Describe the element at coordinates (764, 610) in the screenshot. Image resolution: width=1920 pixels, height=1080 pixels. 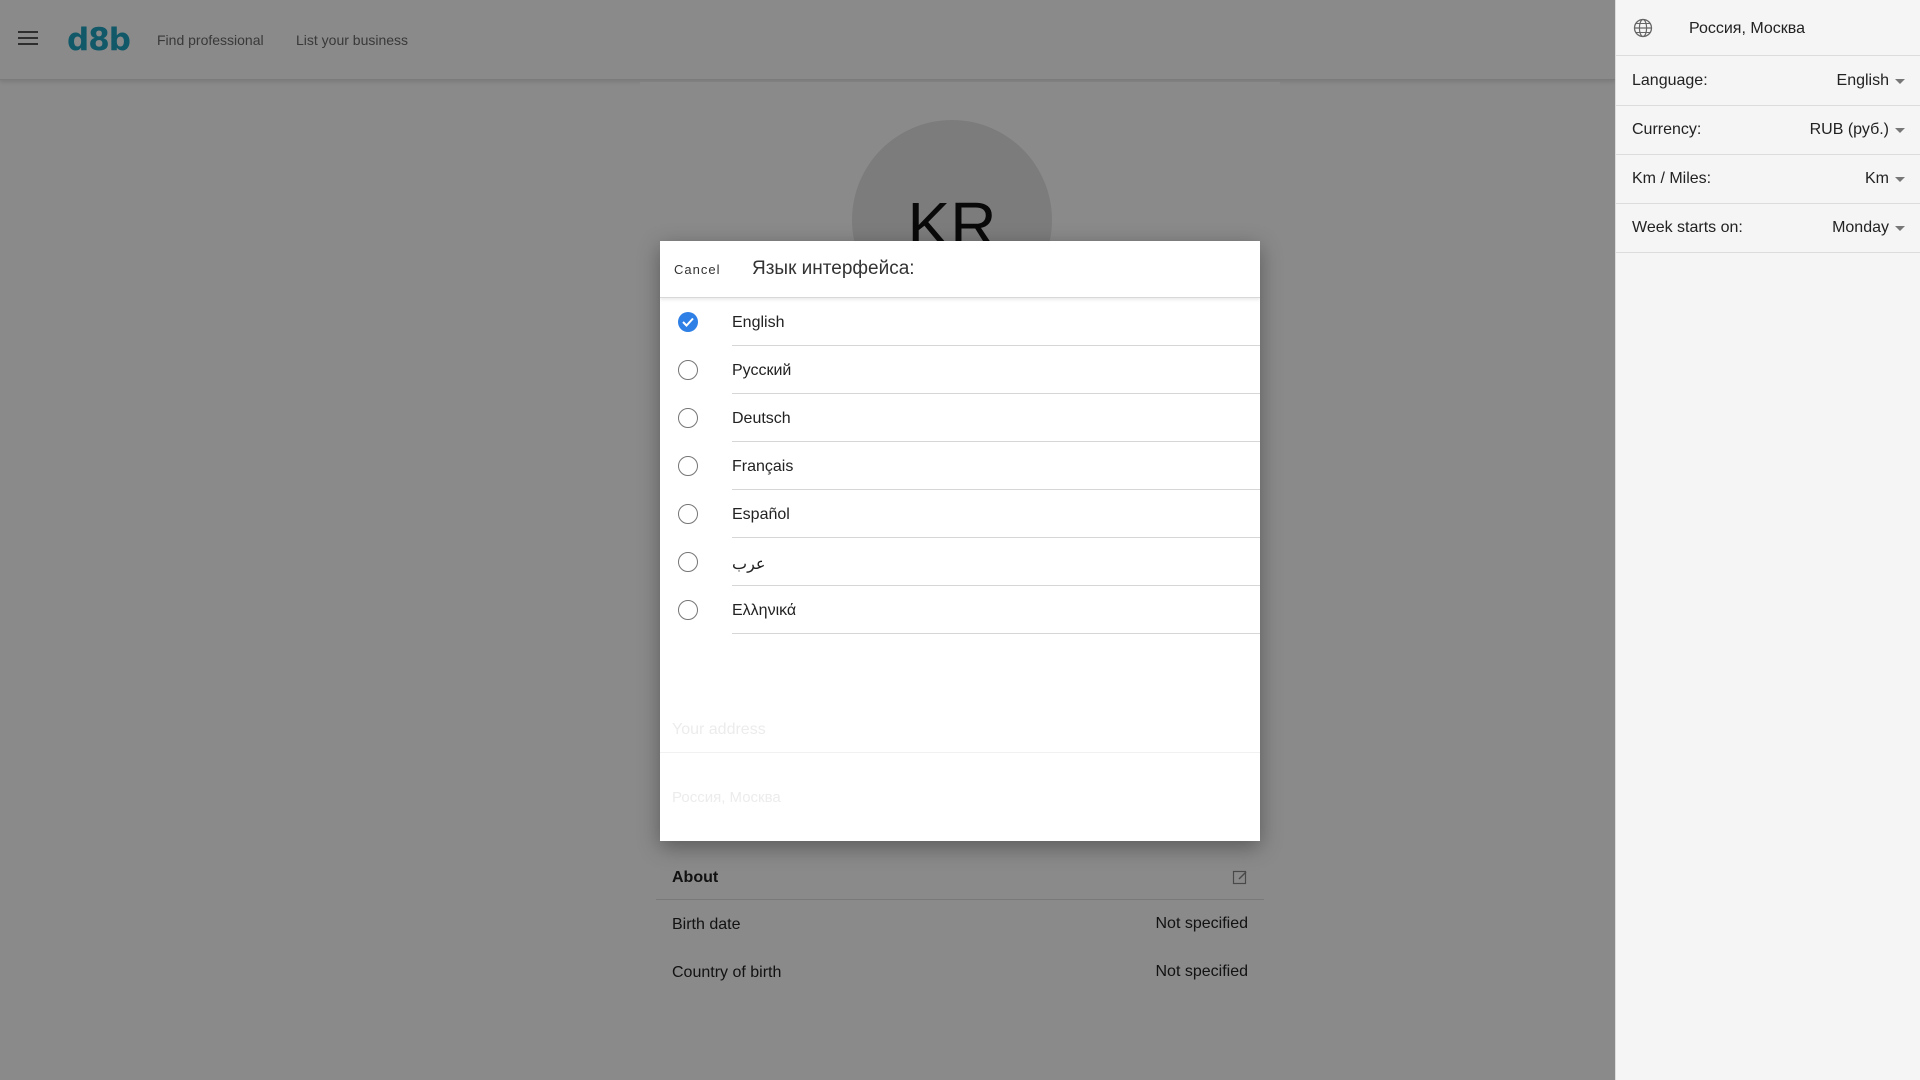
I see `language-option-label: Ελληνικά` at that location.